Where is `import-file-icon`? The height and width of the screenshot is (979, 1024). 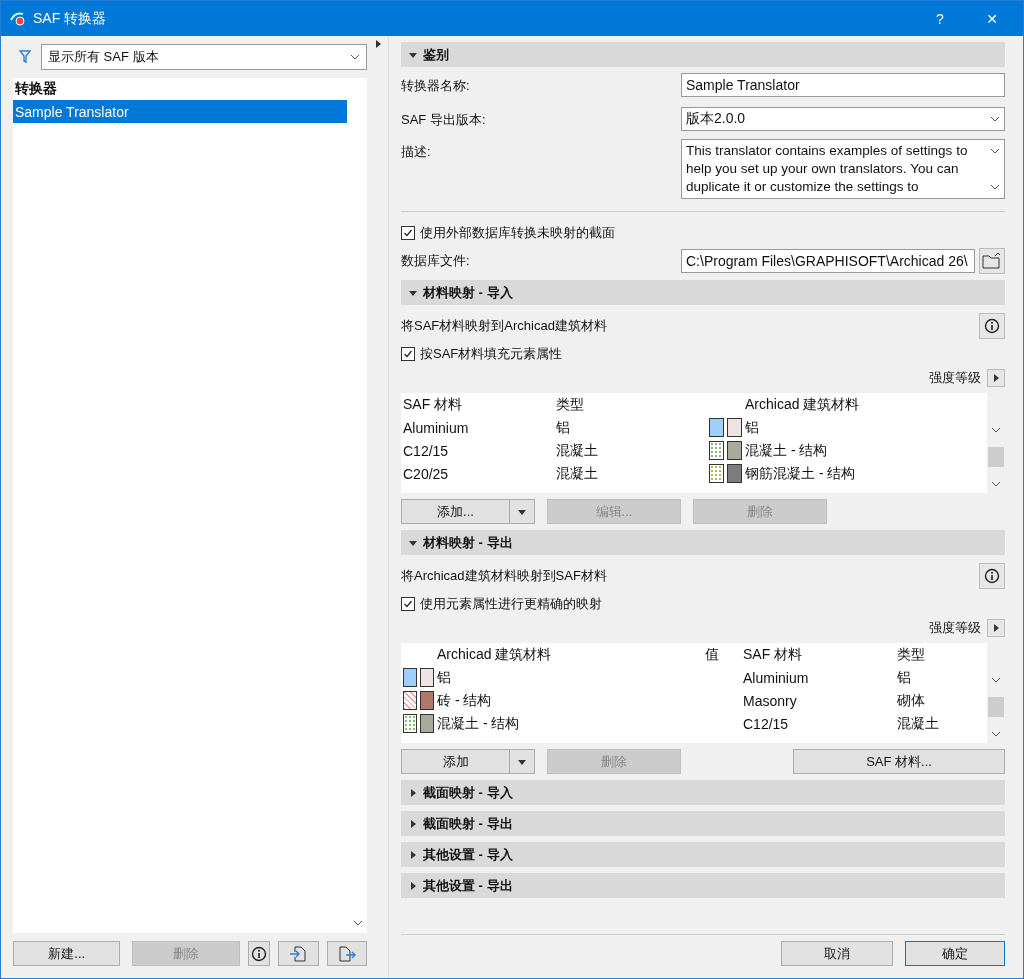 import-file-icon is located at coordinates (298, 953).